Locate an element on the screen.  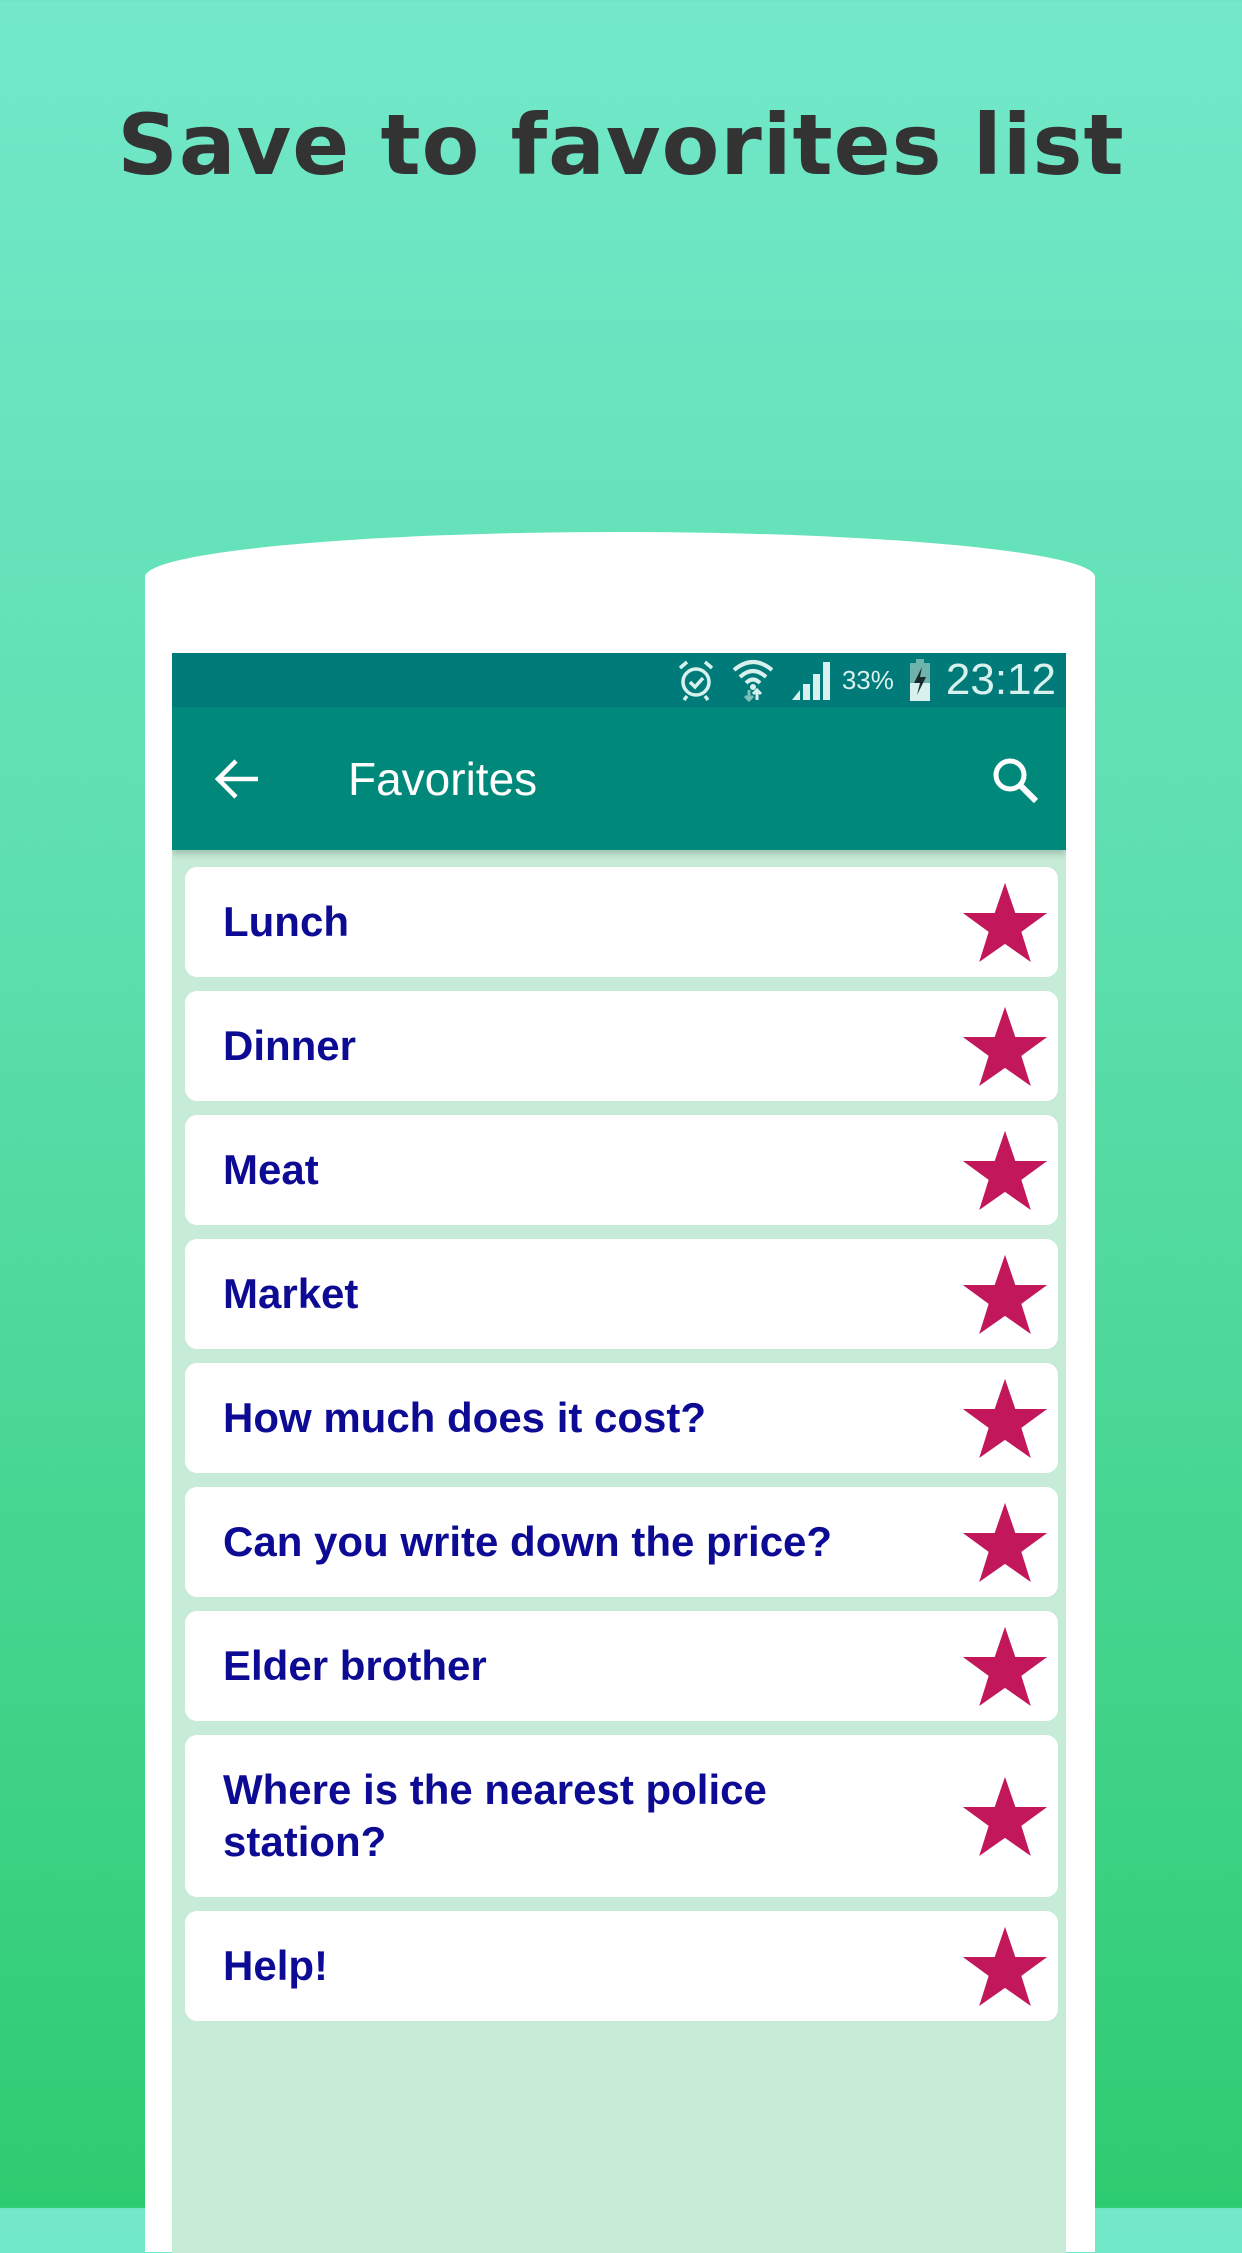
favorite-item-text: How much does it cost? is located at coordinates (465, 1417).